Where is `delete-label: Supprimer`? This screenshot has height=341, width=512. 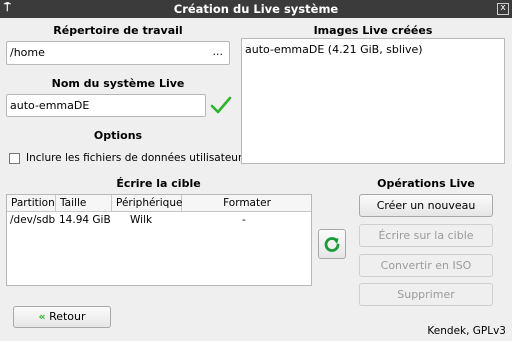 delete-label: Supprimer is located at coordinates (426, 294).